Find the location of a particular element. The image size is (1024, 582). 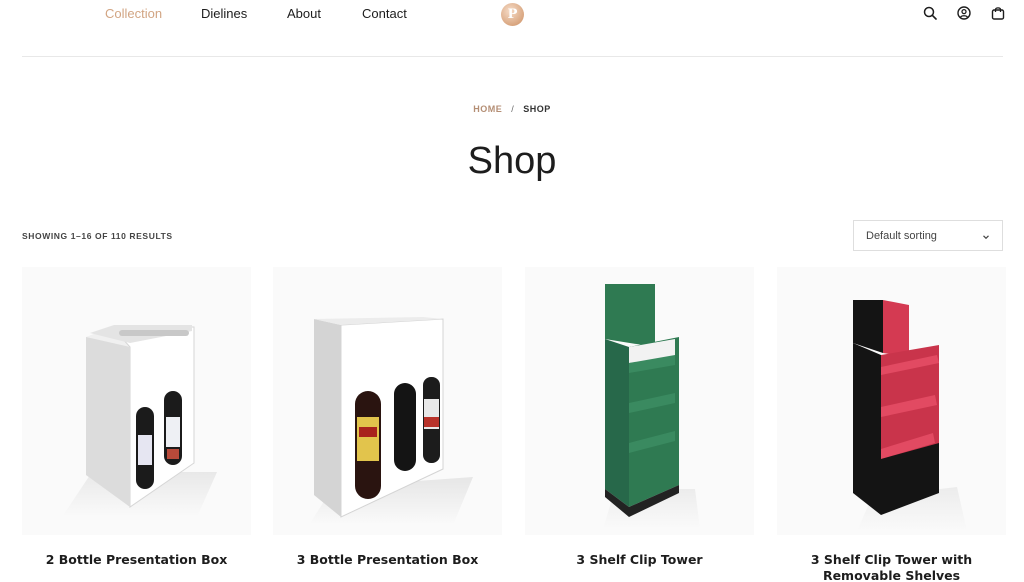

product-card: 3 Bottle Presentation Box is located at coordinates (387, 417).